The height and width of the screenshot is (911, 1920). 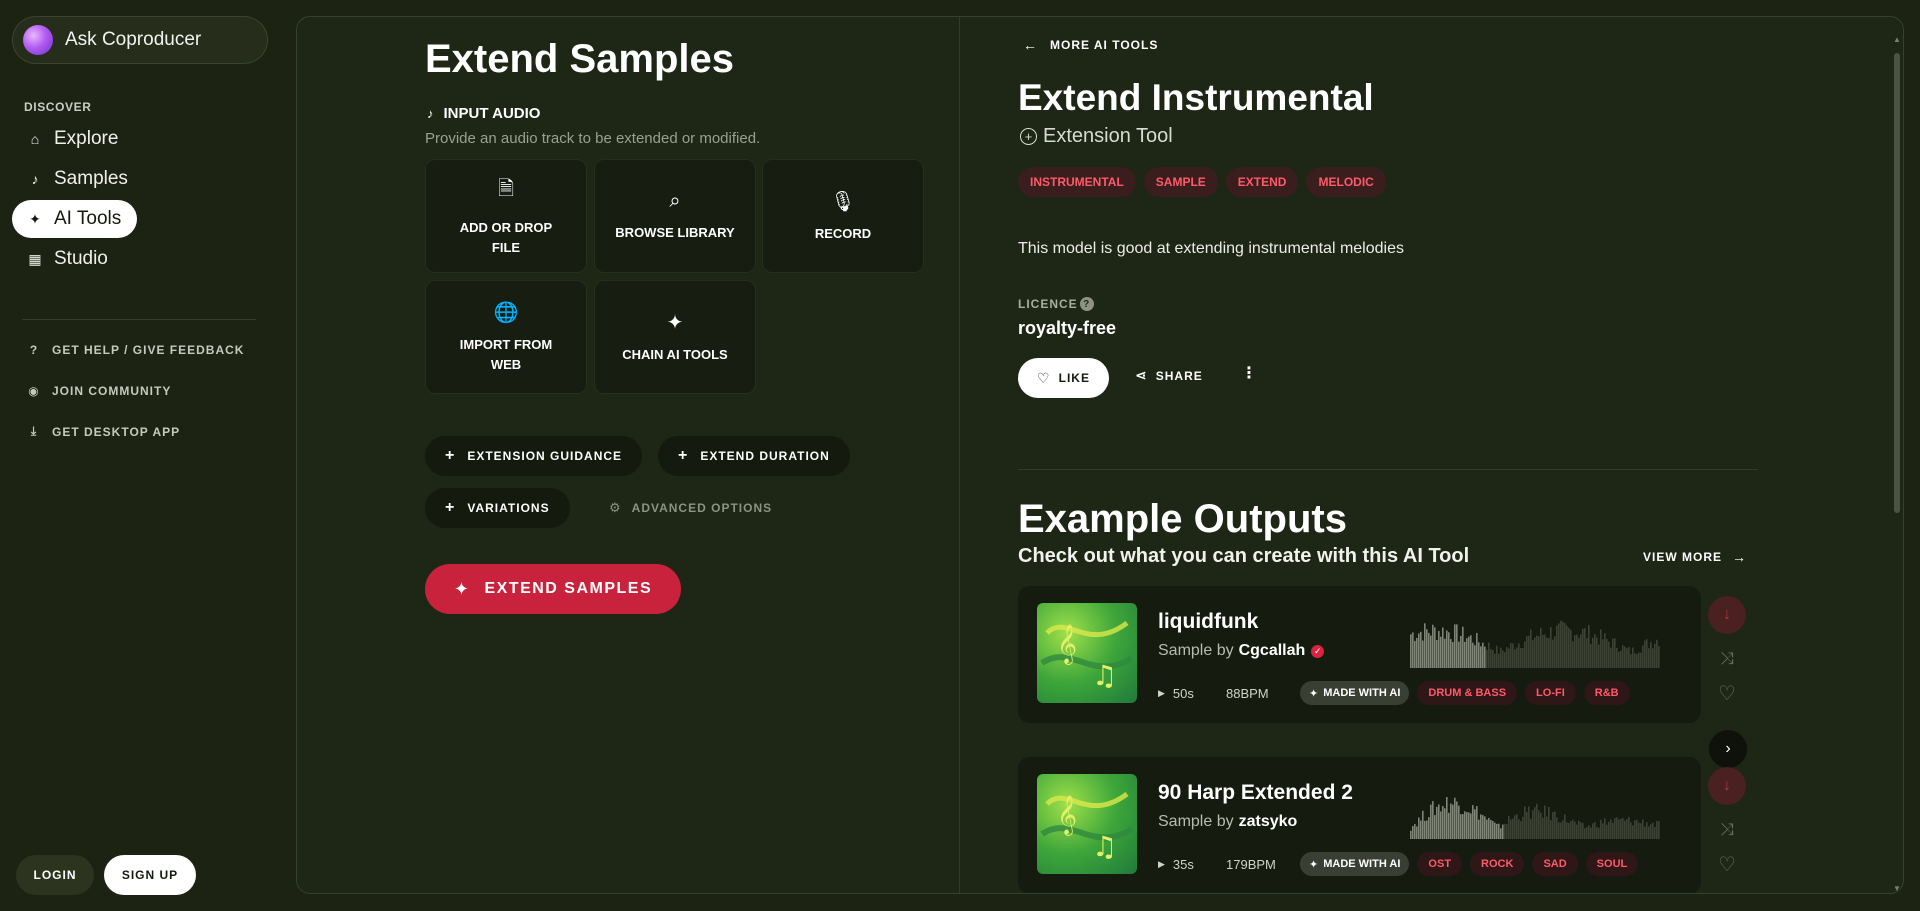 I want to click on scrollbar: ▲ ▼, so click(x=1897, y=464).